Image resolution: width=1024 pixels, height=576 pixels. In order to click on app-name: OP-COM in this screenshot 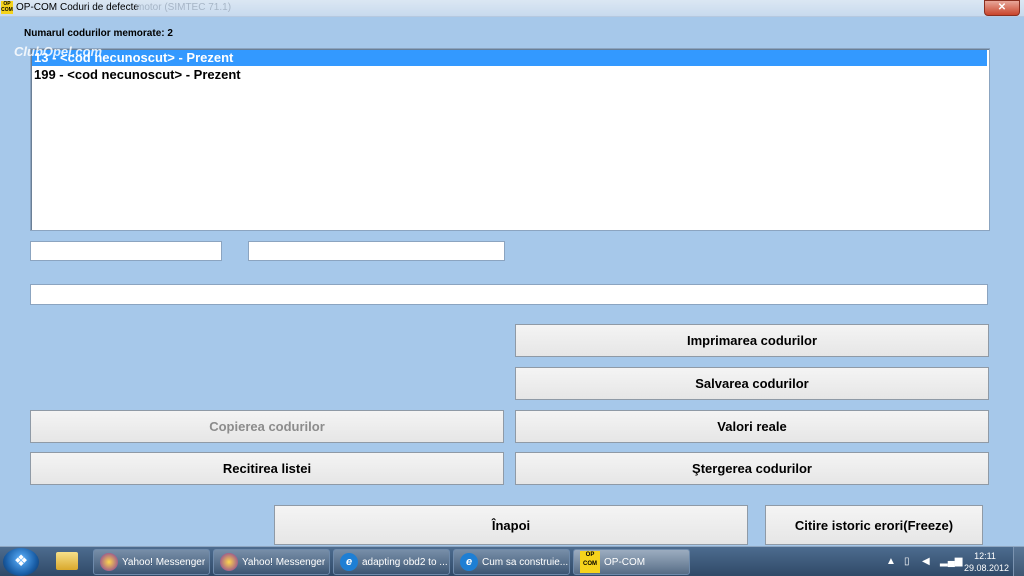, I will do `click(37, 7)`.